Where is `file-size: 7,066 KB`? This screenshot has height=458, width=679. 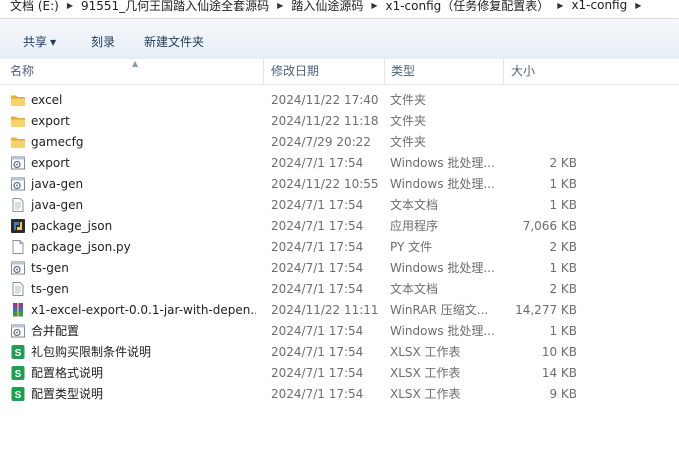
file-size: 7,066 KB is located at coordinates (549, 226).